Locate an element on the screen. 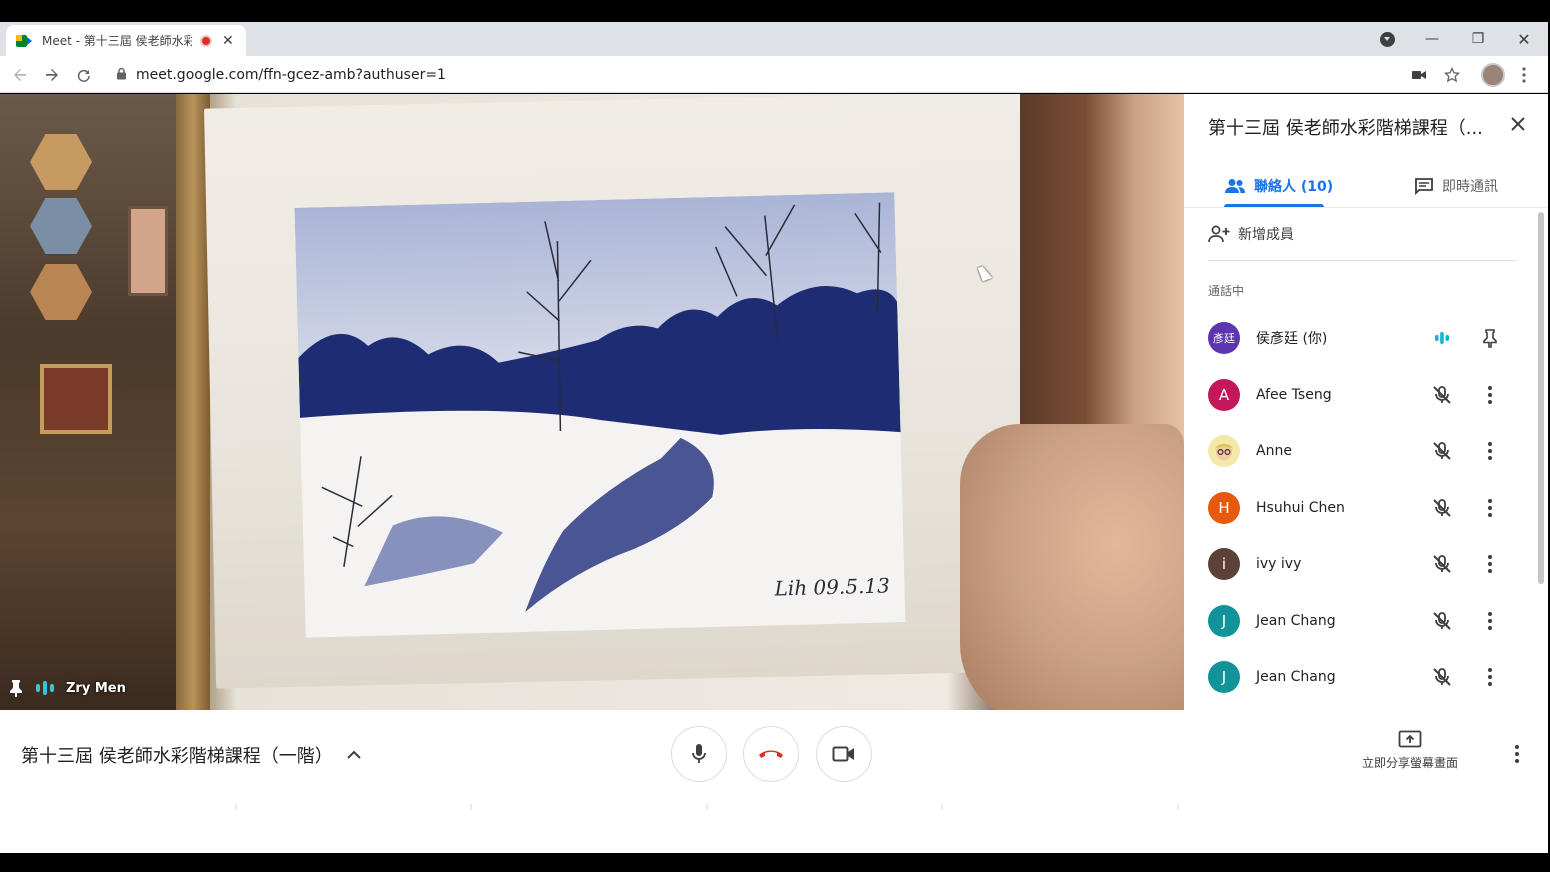 Image resolution: width=1550 pixels, height=872 pixels. tab-chat: 即時通訊 is located at coordinates (1456, 186).